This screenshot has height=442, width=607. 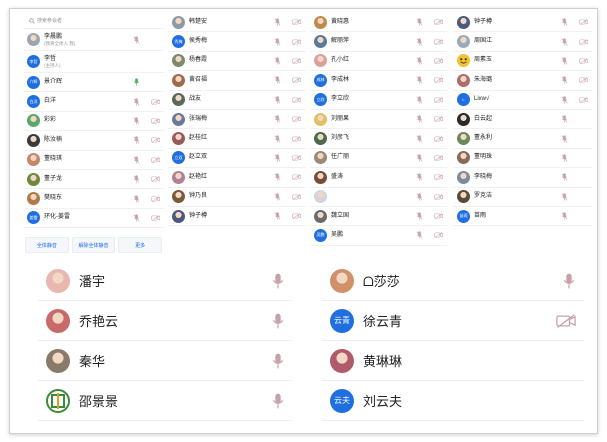 I want to click on participant-row: 董晓琪, so click(x=93, y=160).